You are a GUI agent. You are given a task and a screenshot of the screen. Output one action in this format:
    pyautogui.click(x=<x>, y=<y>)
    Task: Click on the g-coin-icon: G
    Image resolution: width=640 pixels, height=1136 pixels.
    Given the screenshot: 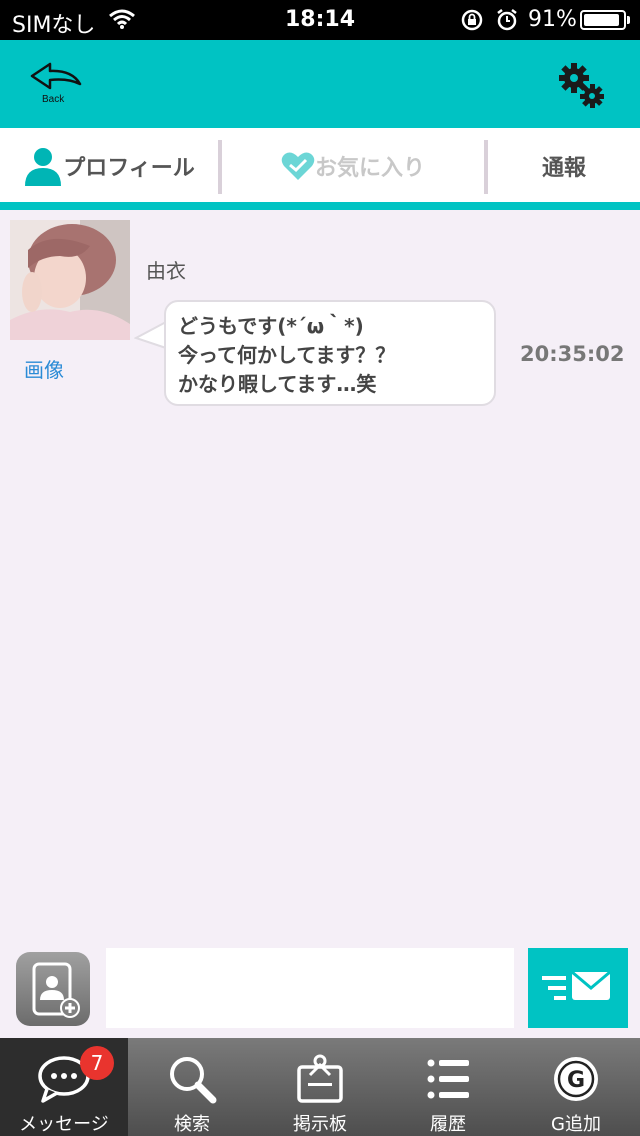 What is the action you would take?
    pyautogui.click(x=576, y=1079)
    